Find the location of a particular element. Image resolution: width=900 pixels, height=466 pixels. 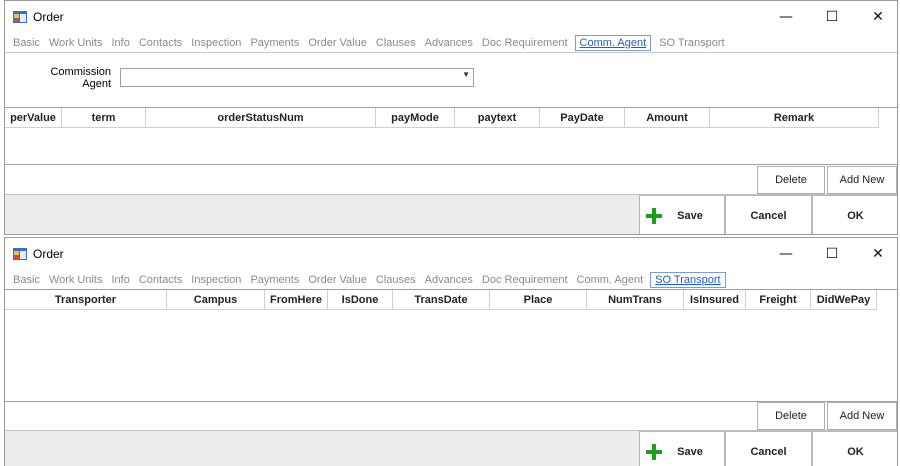

chevron-down-icon: ▼ is located at coordinates (466, 74).